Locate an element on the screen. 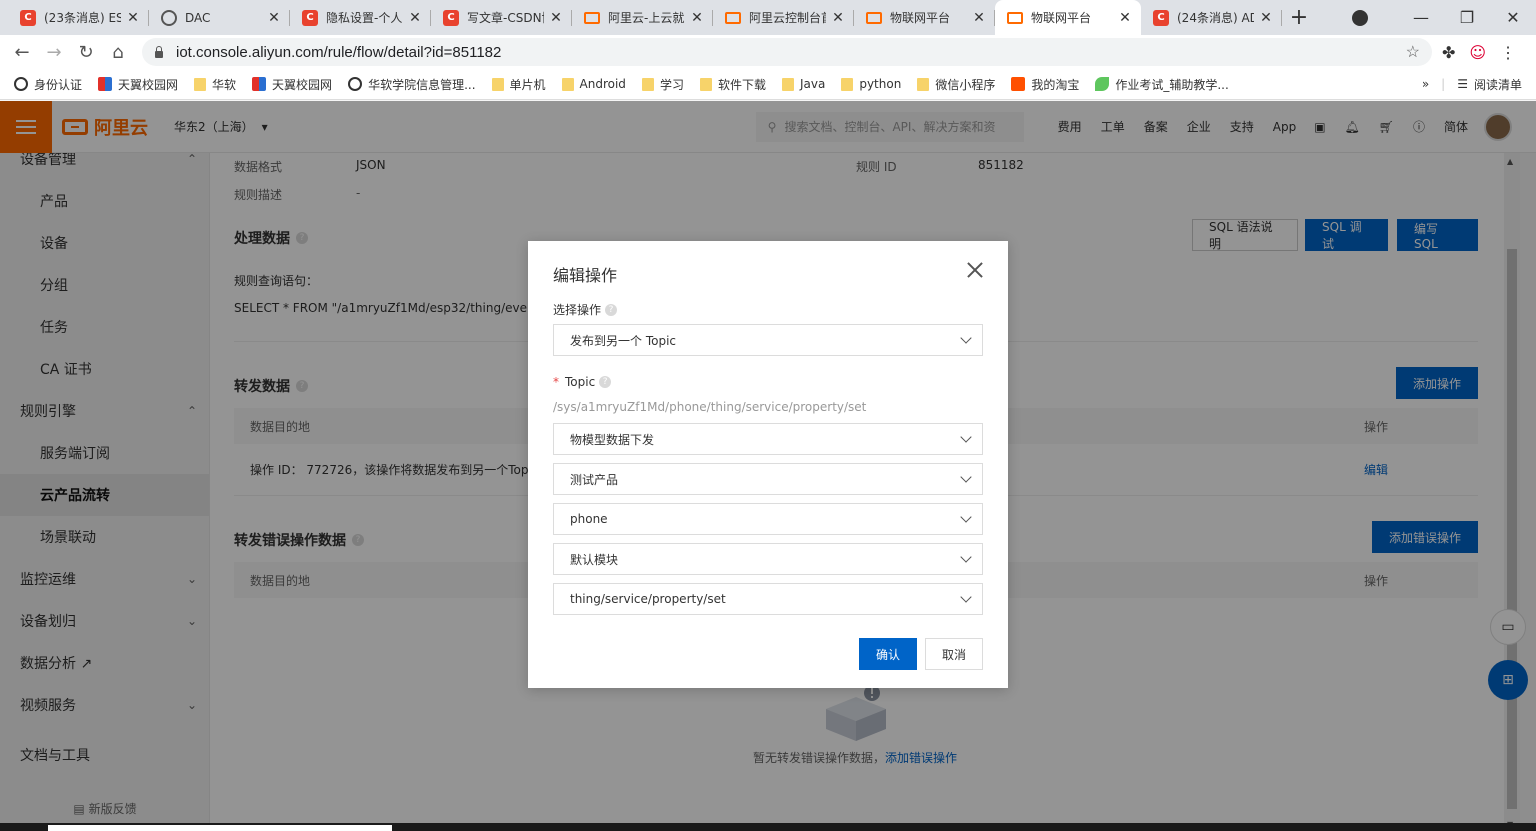 This screenshot has width=1536, height=831. close-icon is located at coordinates (975, 270).